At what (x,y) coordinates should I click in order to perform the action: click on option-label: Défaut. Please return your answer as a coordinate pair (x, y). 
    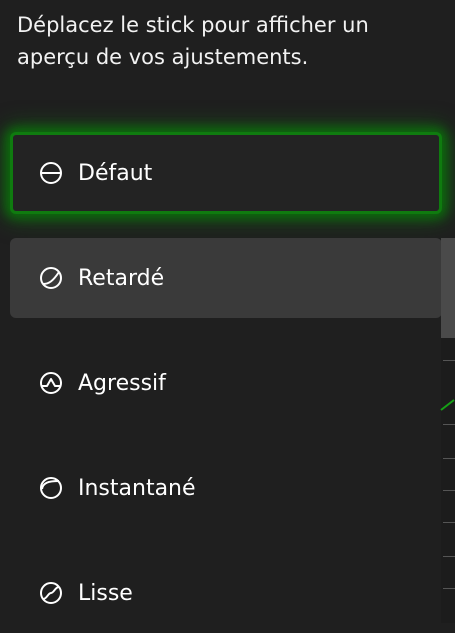
    Looking at the image, I should click on (115, 173).